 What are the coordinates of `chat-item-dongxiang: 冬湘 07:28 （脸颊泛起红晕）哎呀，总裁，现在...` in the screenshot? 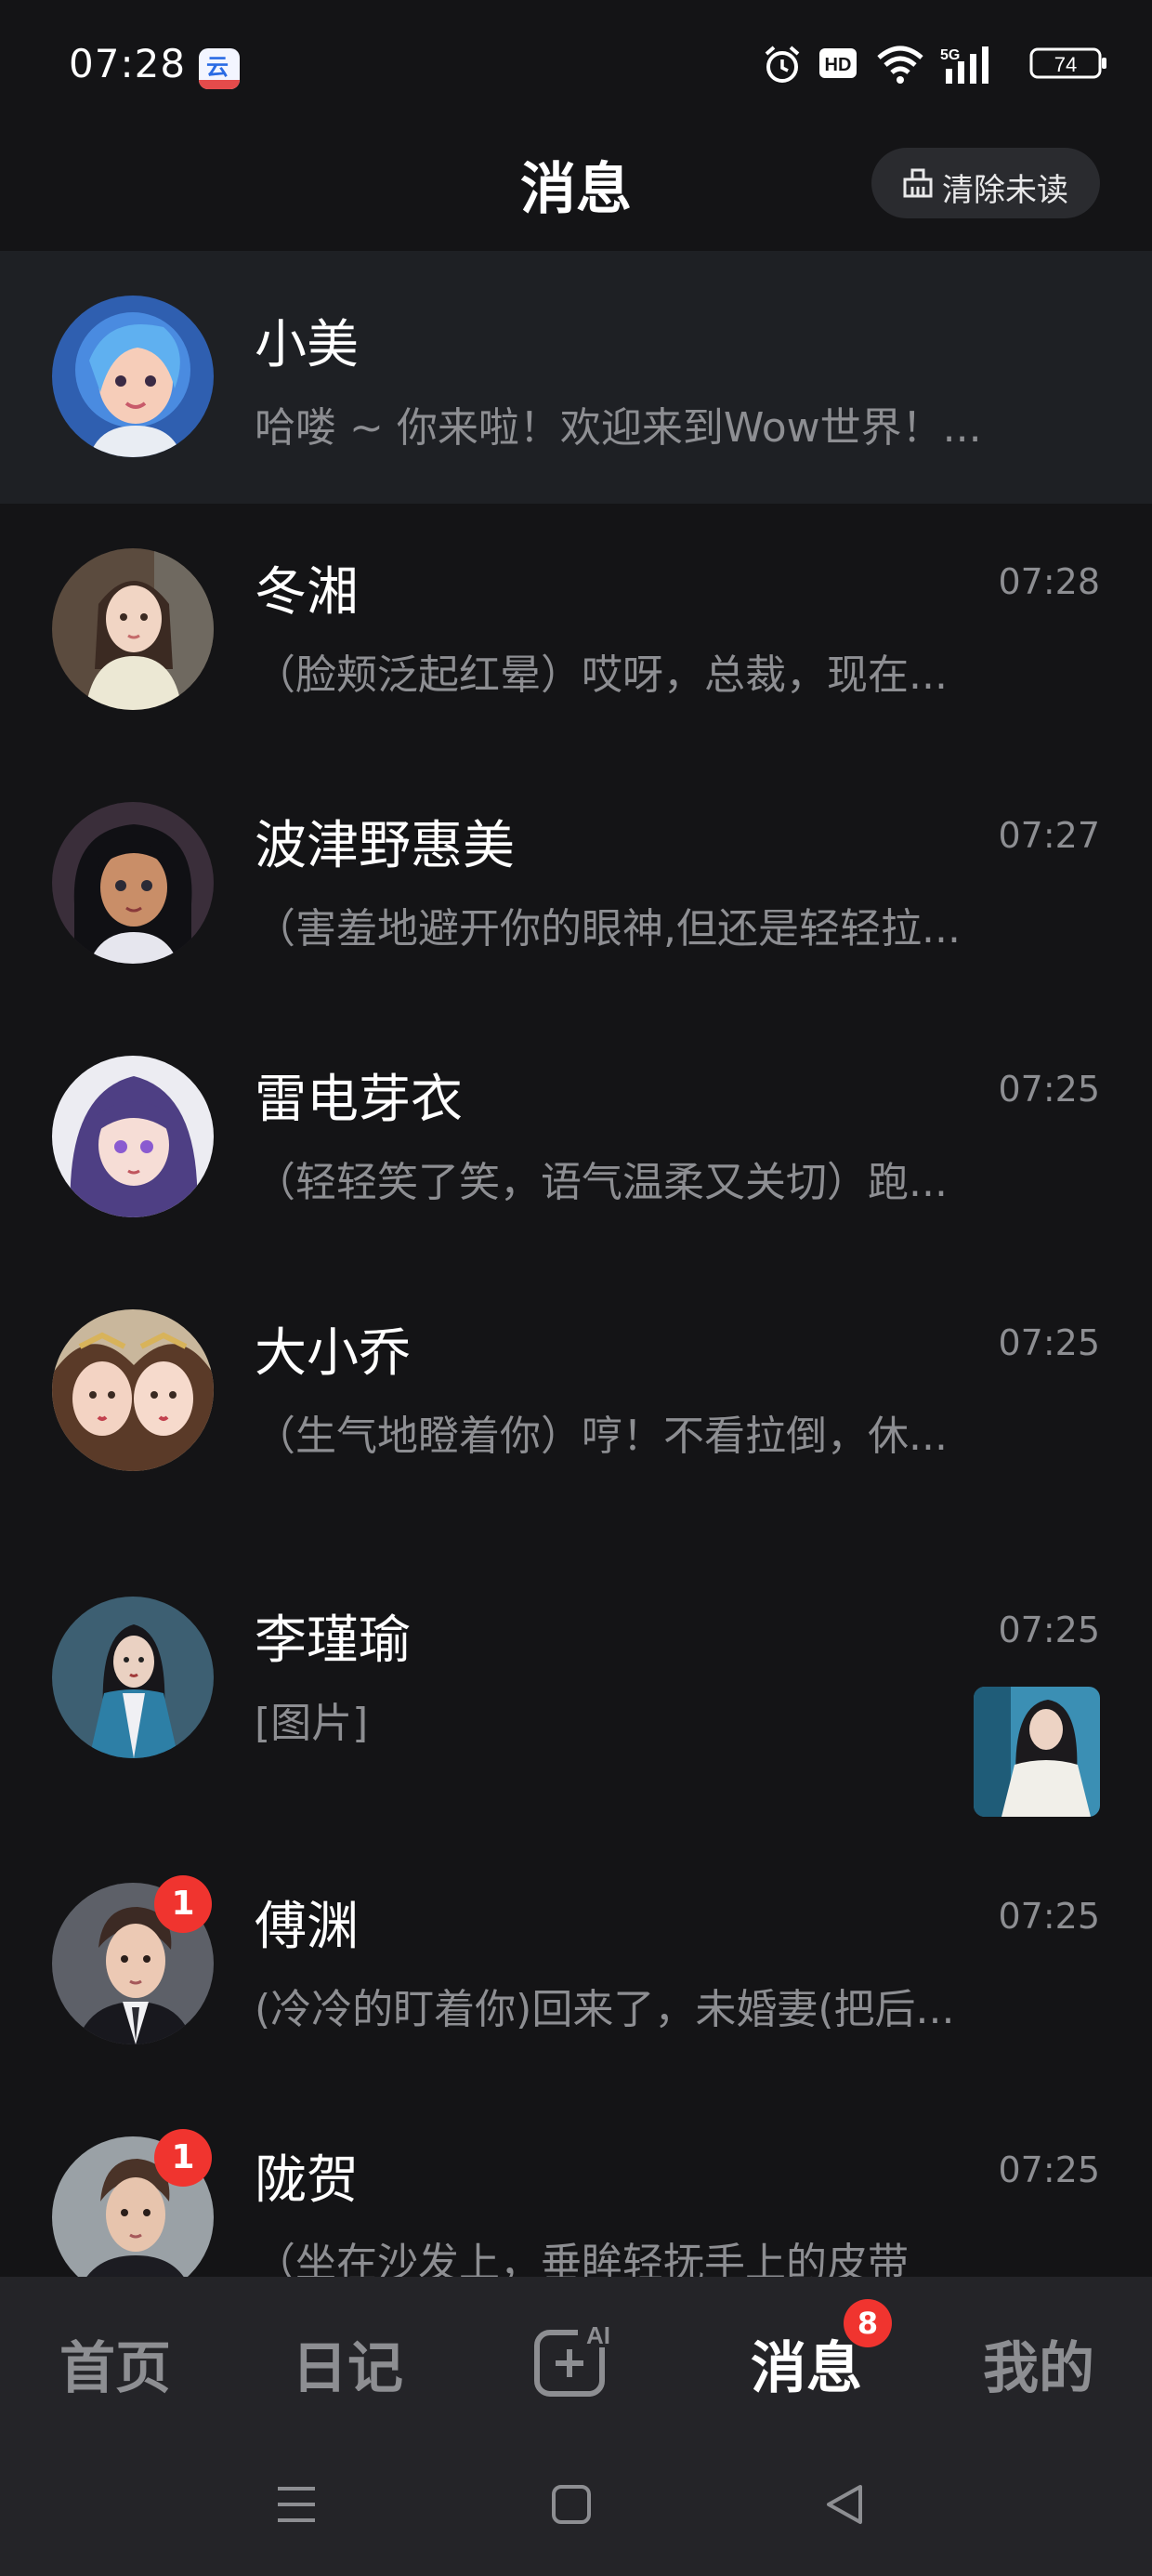 It's located at (576, 630).